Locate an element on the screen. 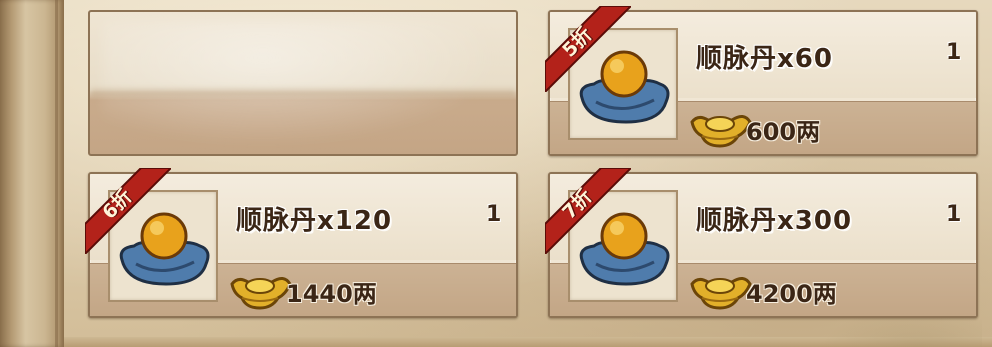 The height and width of the screenshot is (347, 992). item-name: 顺脉丹x60 is located at coordinates (764, 59).